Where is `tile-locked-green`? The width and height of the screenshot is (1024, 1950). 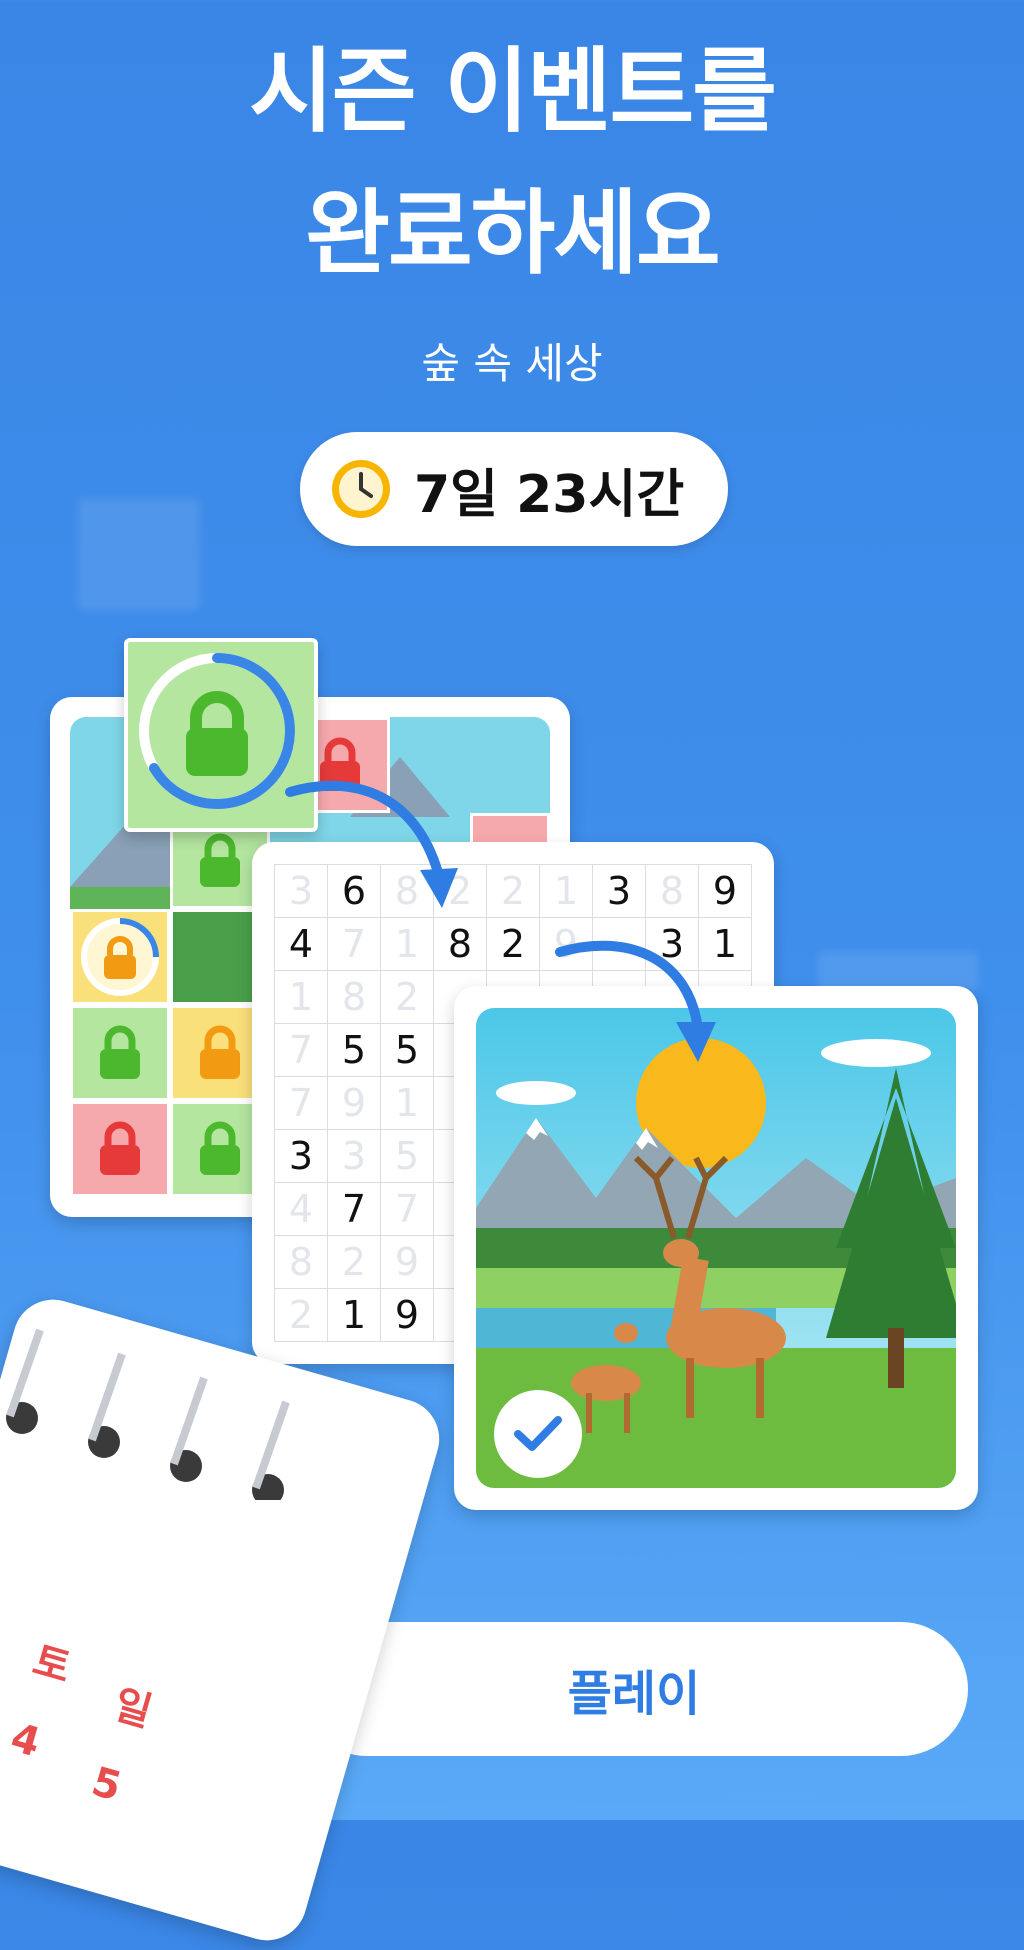 tile-locked-green is located at coordinates (120, 1053).